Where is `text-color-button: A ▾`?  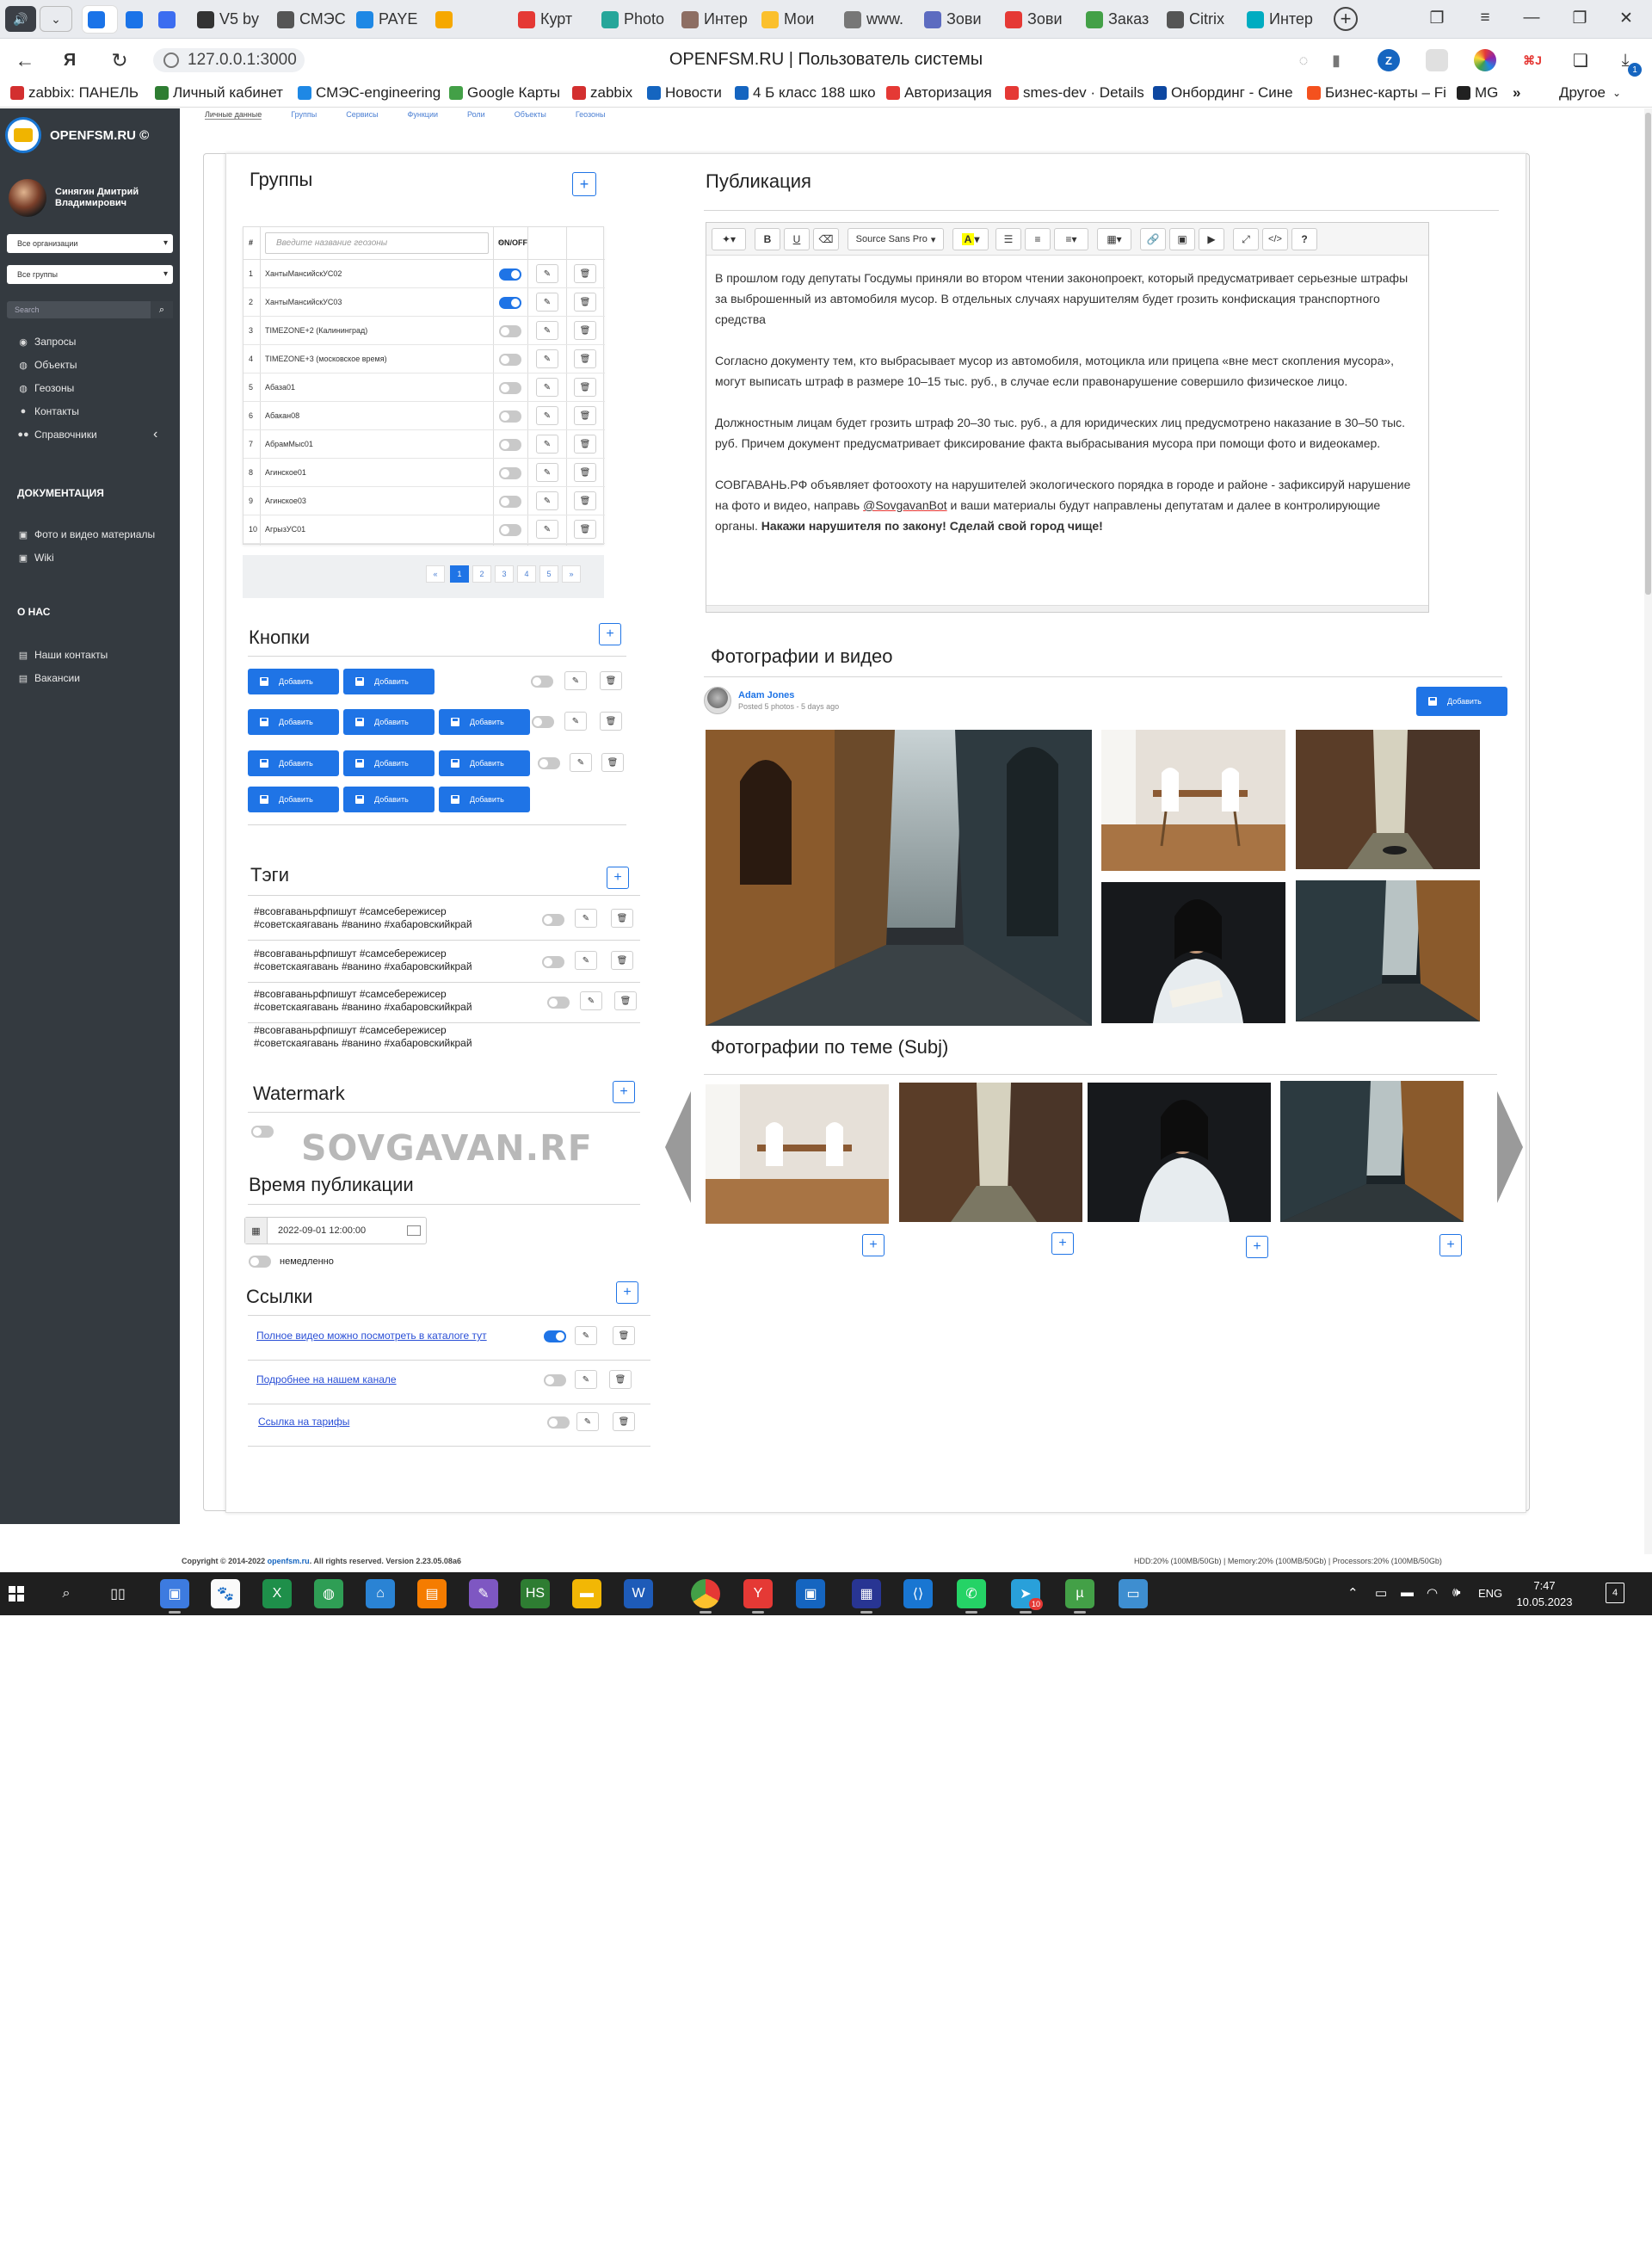 text-color-button: A ▾ is located at coordinates (970, 239).